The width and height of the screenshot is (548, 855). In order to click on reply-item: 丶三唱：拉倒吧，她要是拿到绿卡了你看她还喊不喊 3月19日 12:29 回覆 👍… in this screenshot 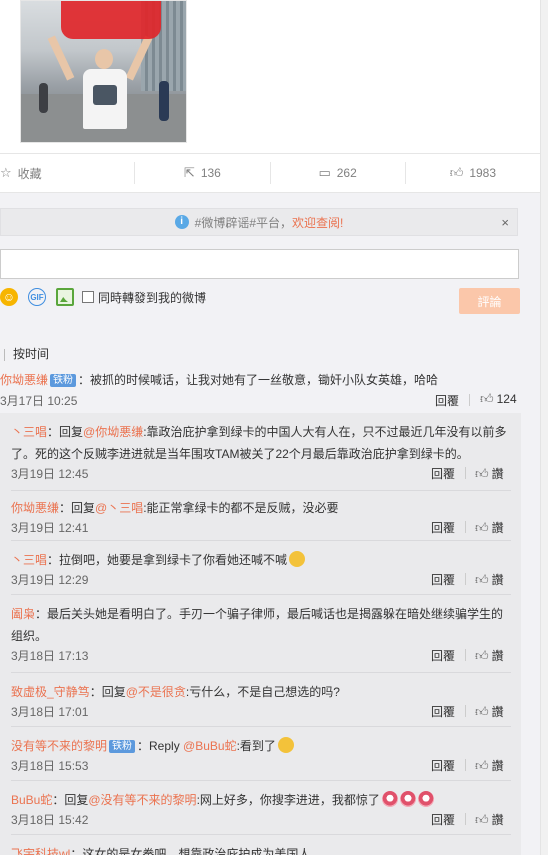, I will do `click(261, 569)`.